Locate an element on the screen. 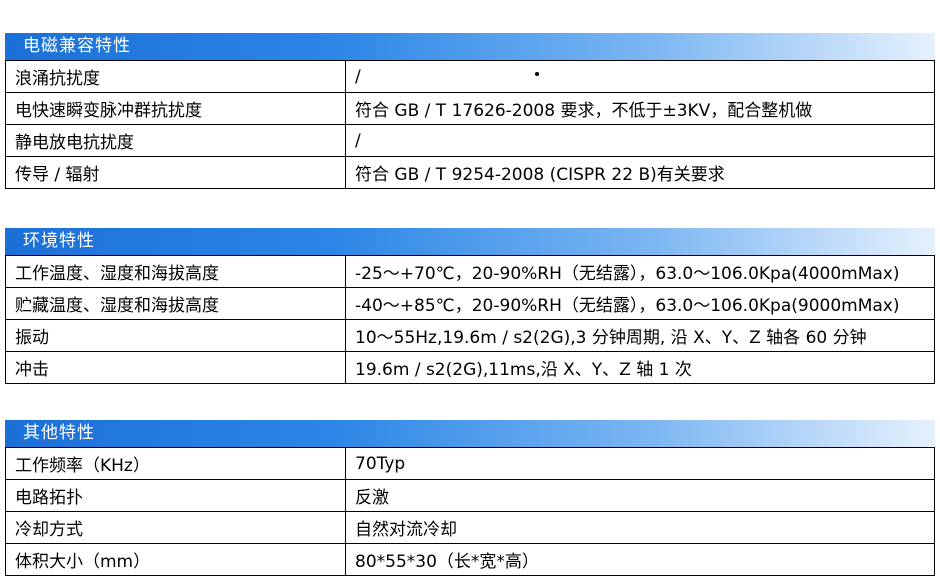 The width and height of the screenshot is (940, 580). section-header: 环境特性 is located at coordinates (470, 241).